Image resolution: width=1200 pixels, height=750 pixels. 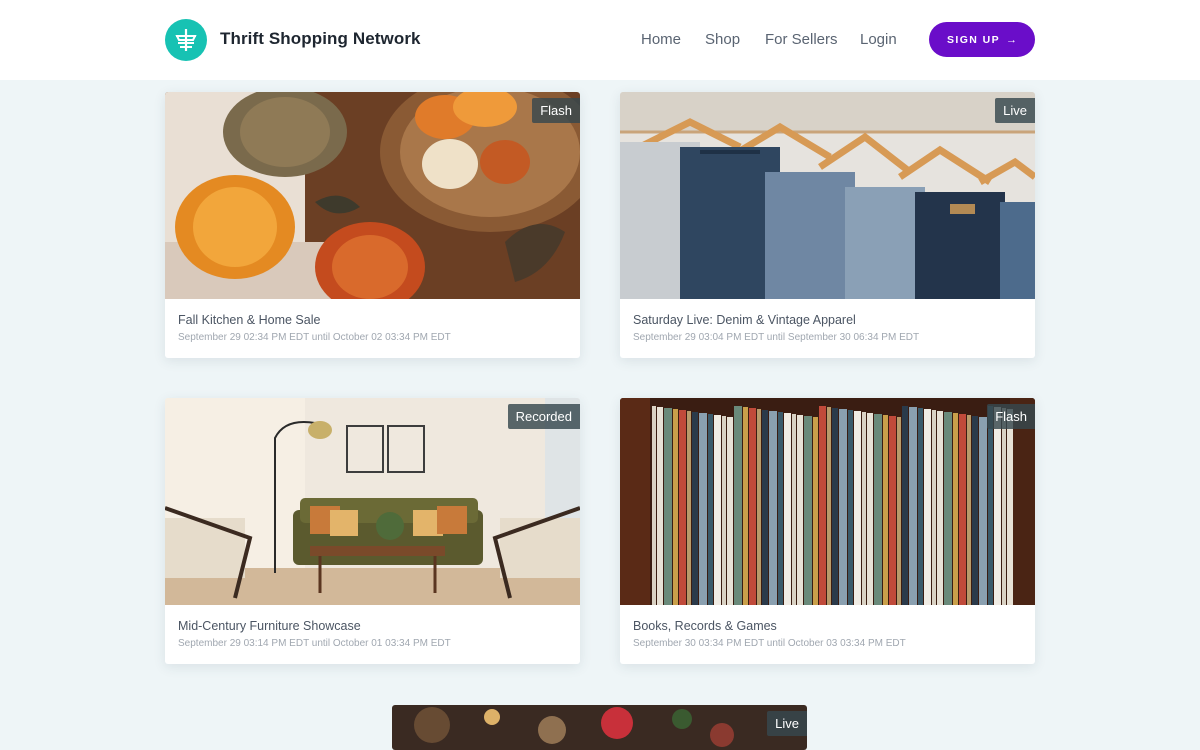 I want to click on sign-up-button: SIGN UP →, so click(x=982, y=39).